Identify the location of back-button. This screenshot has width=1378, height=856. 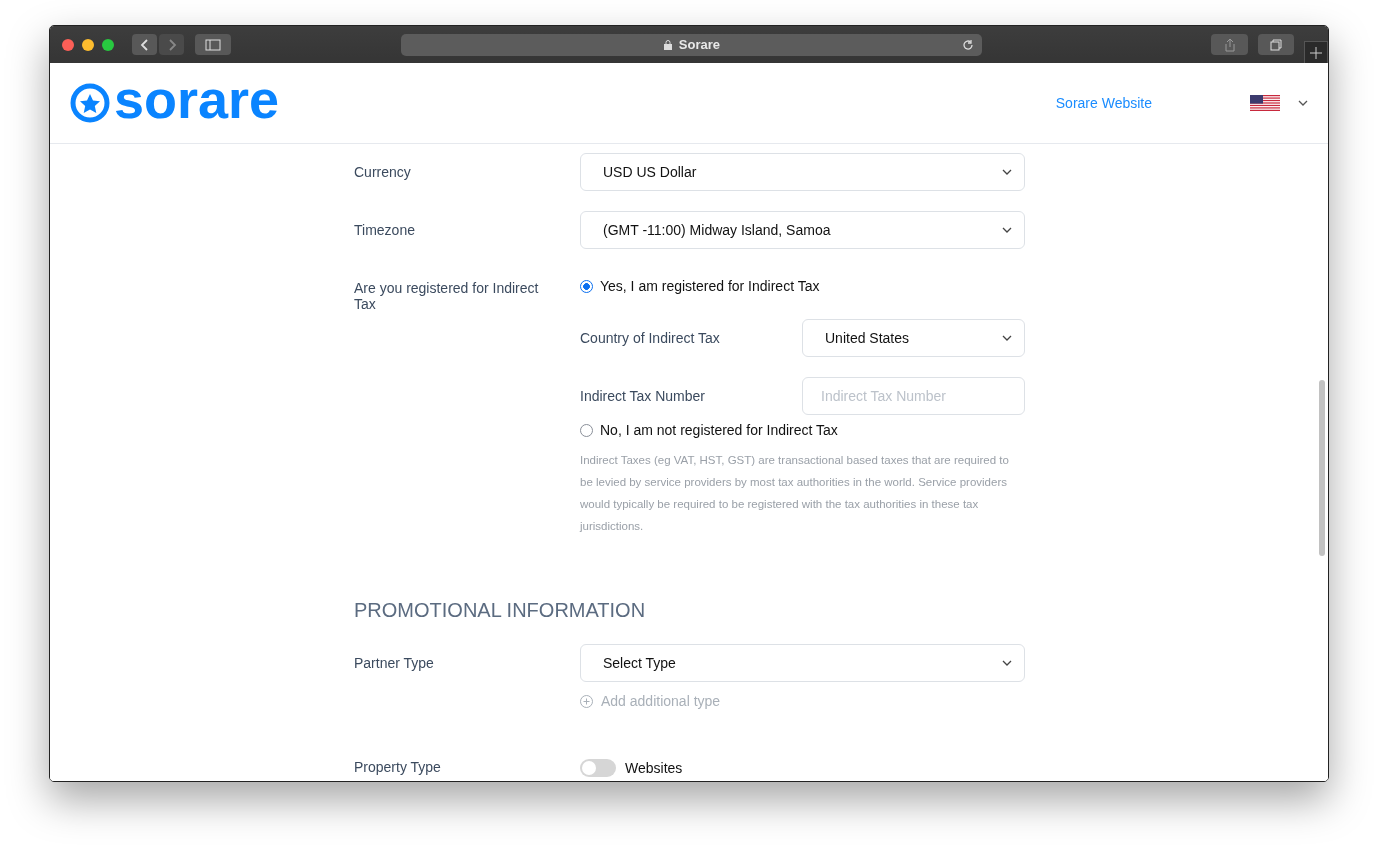
(144, 44).